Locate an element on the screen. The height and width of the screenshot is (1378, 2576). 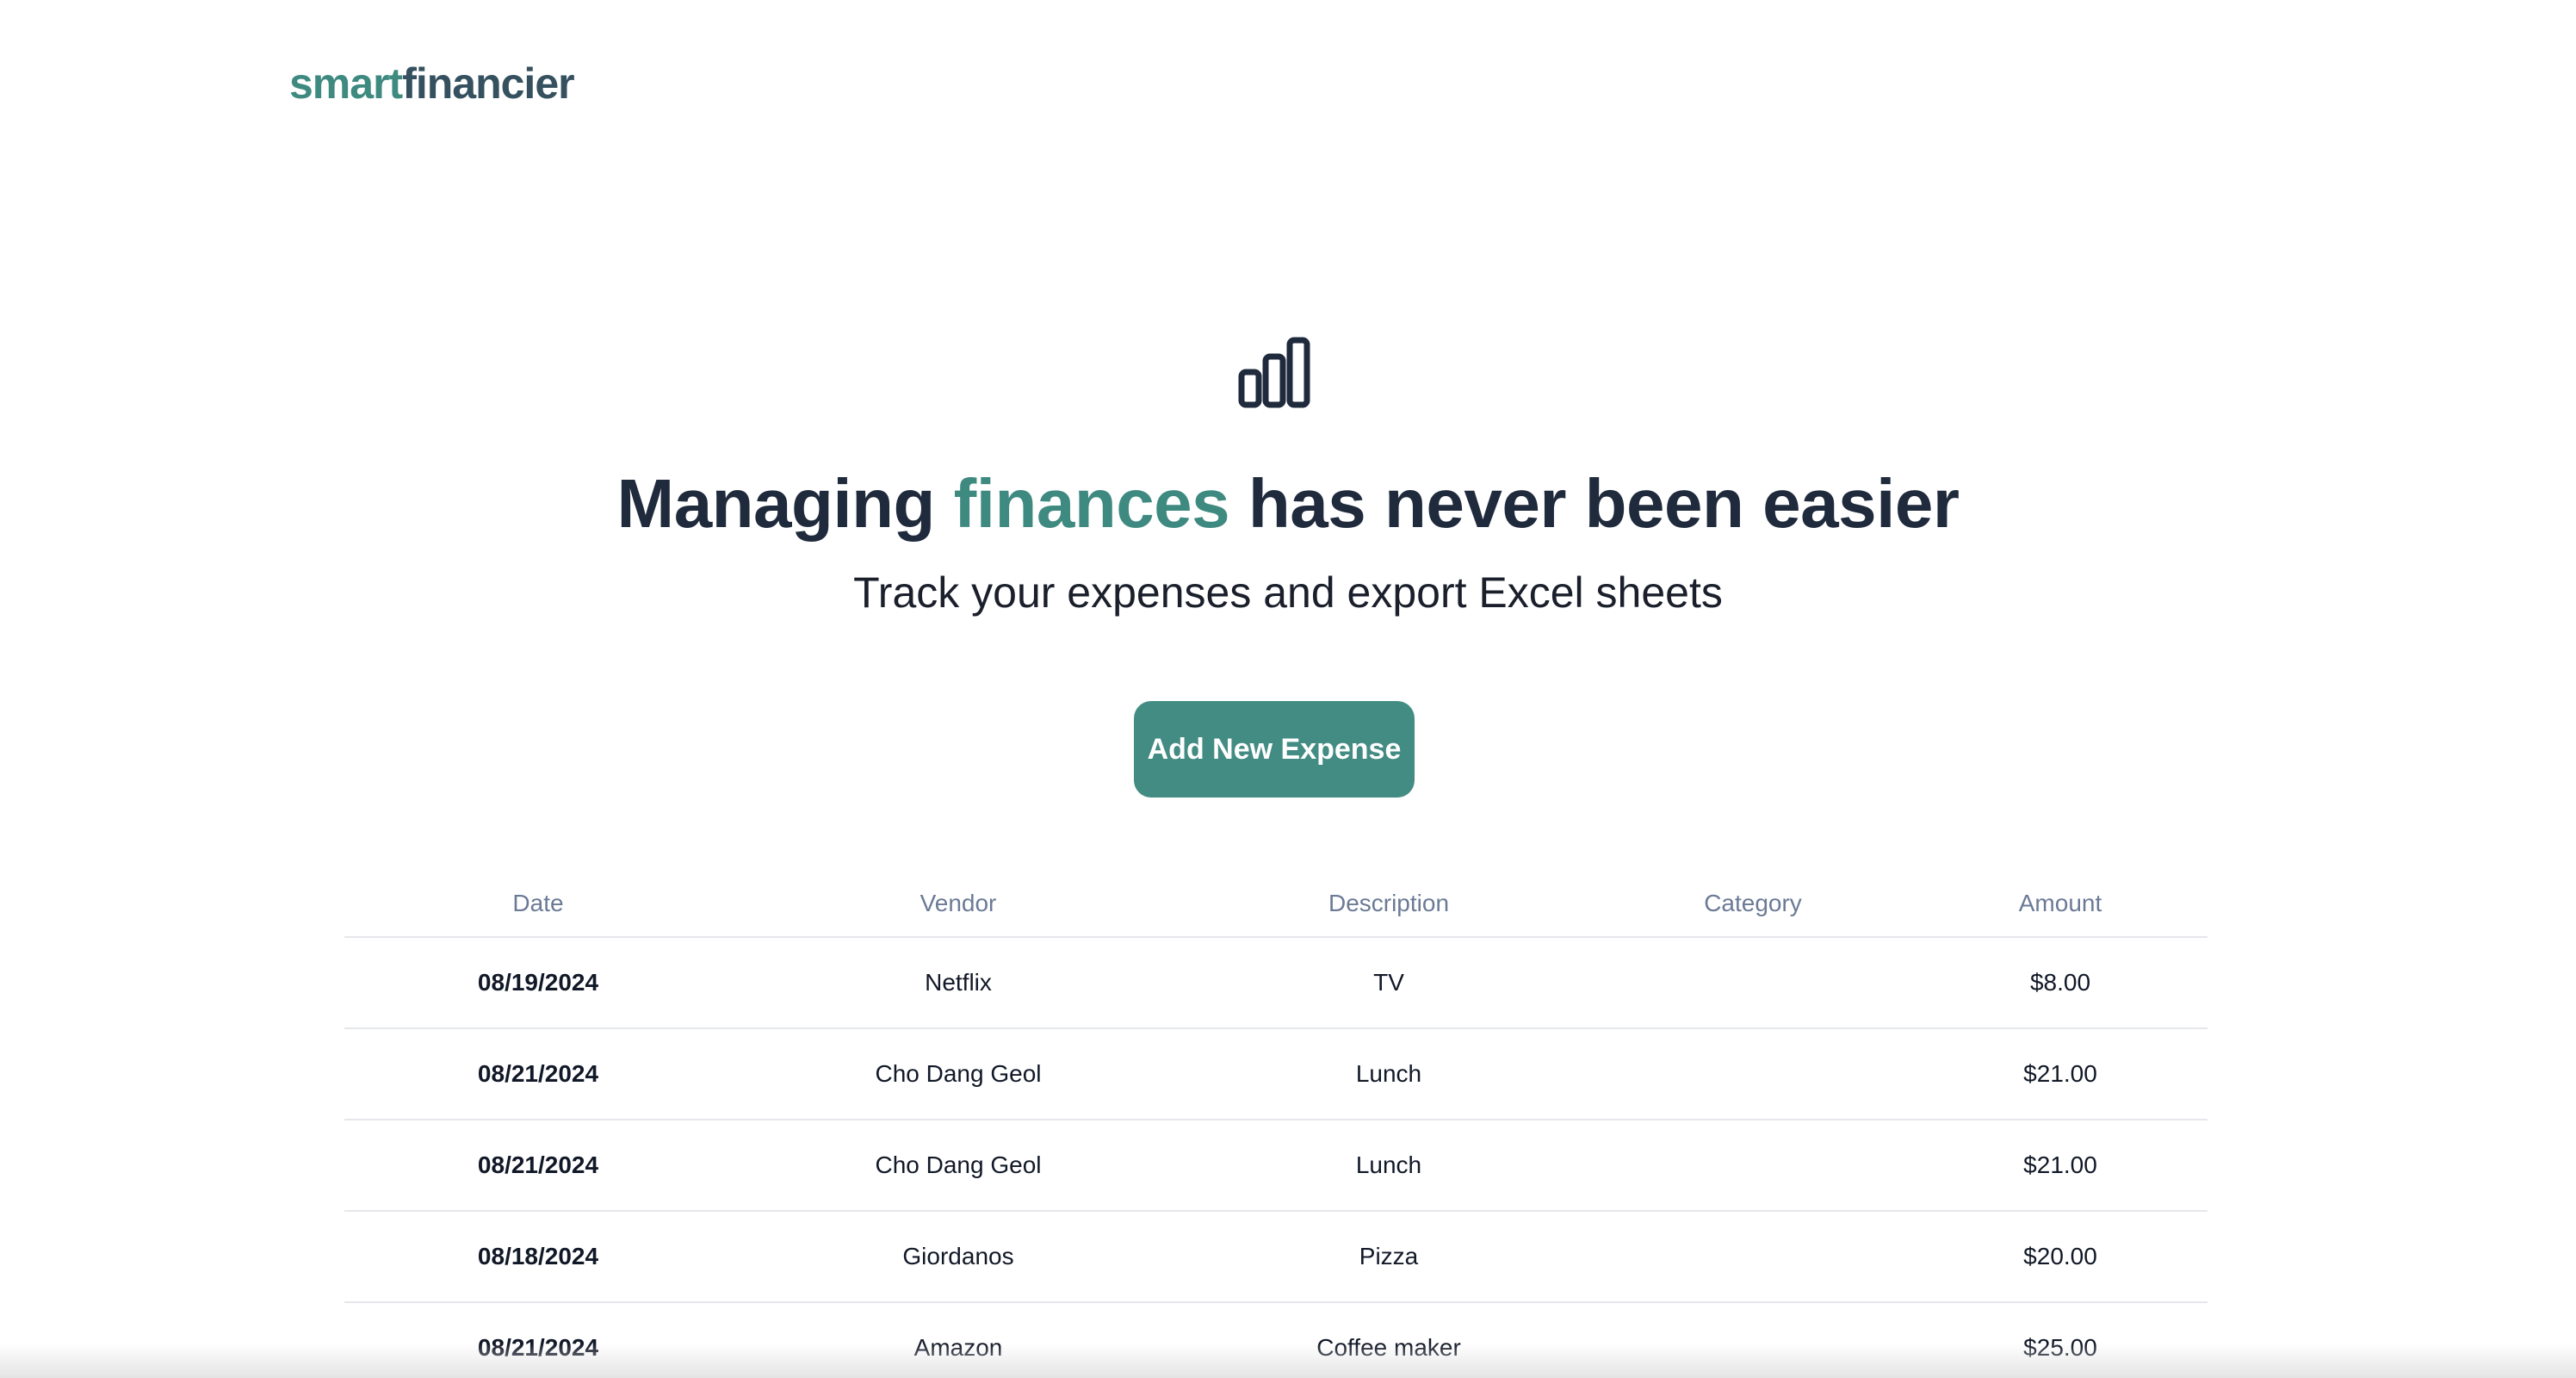
table-row: 08/19/2024 Netflix TV $8.00 is located at coordinates (1276, 983).